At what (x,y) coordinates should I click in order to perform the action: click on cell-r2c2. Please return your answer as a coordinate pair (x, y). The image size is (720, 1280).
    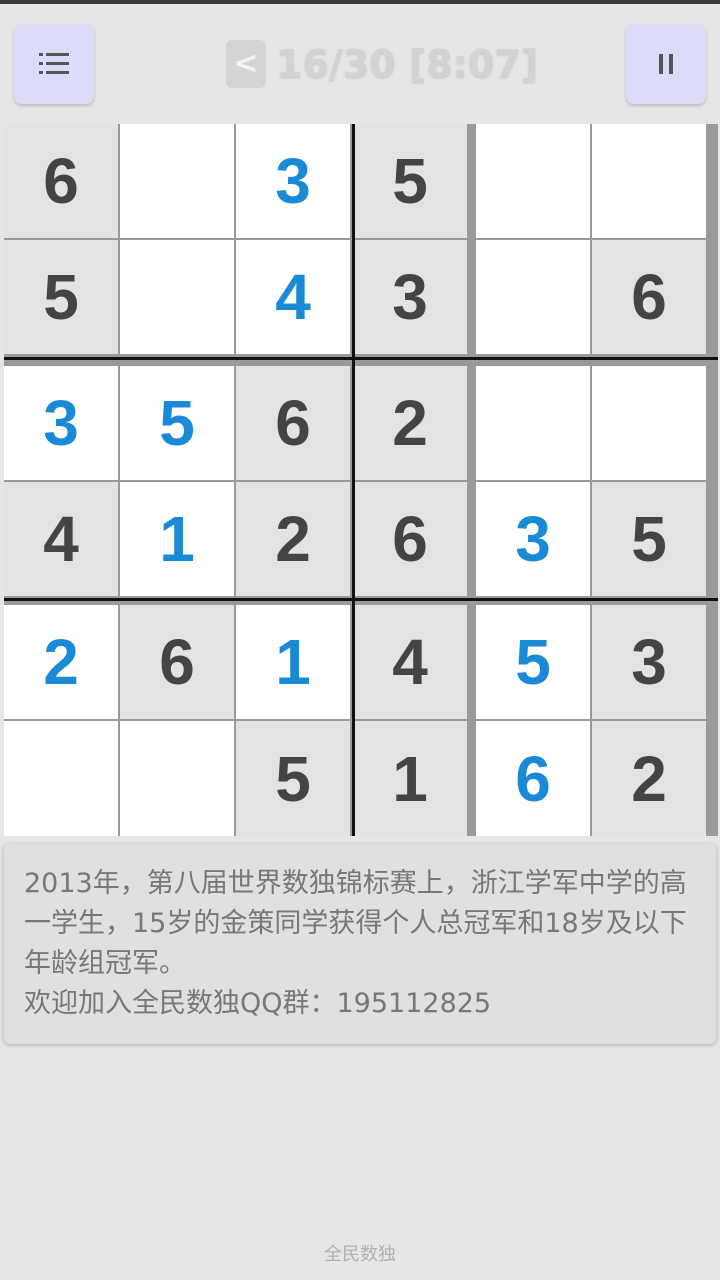
    Looking at the image, I should click on (177, 297).